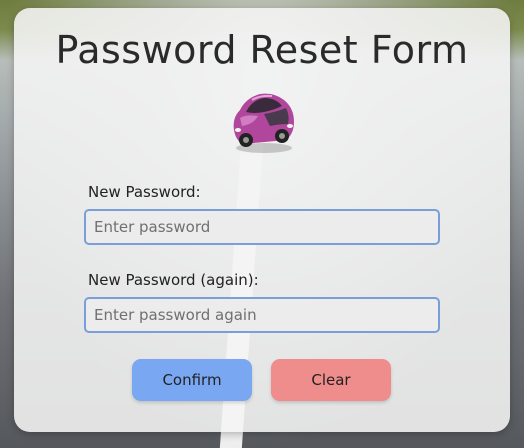 The height and width of the screenshot is (448, 524). Describe the element at coordinates (262, 227) in the screenshot. I see `new-password-input` at that location.